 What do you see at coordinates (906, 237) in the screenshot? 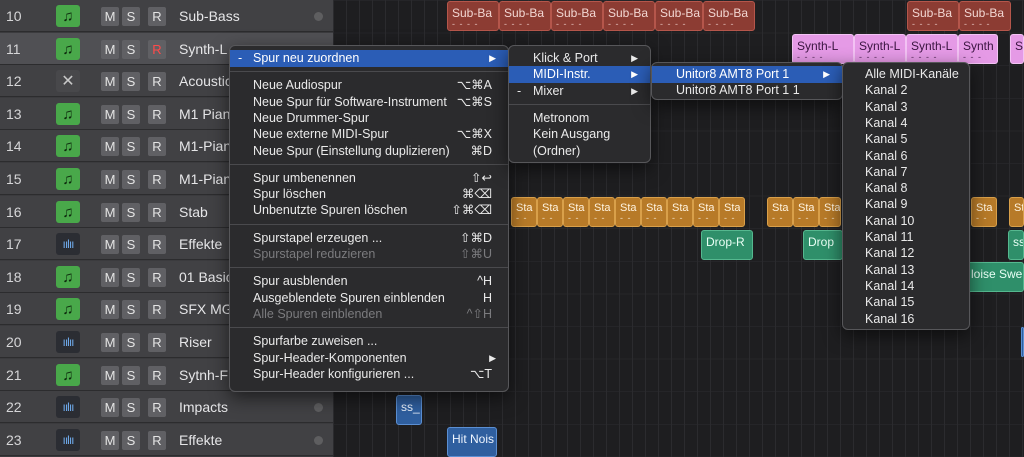
I see `menu-item-kanal-11: Kanal 11` at bounding box center [906, 237].